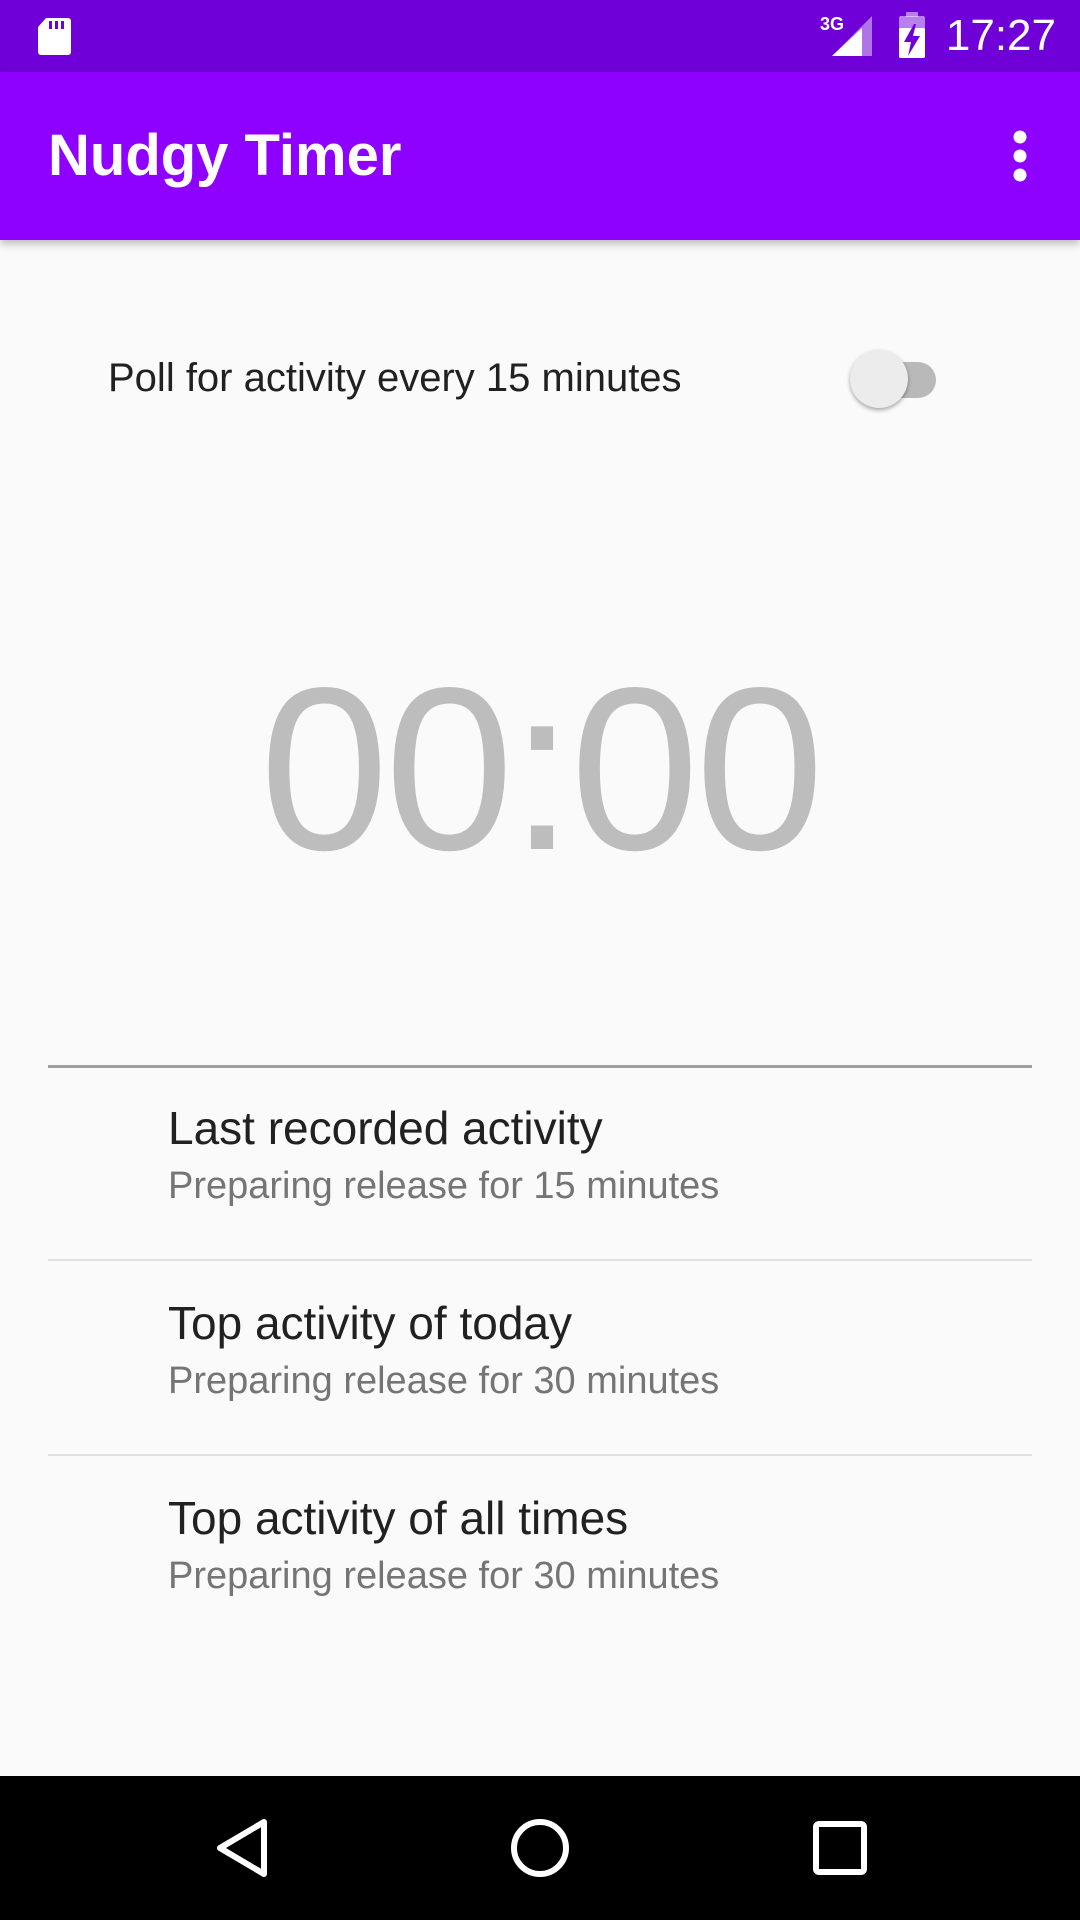 This screenshot has height=1920, width=1080. What do you see at coordinates (385, 1128) in the screenshot?
I see `activity-title: Last recorded activity` at bounding box center [385, 1128].